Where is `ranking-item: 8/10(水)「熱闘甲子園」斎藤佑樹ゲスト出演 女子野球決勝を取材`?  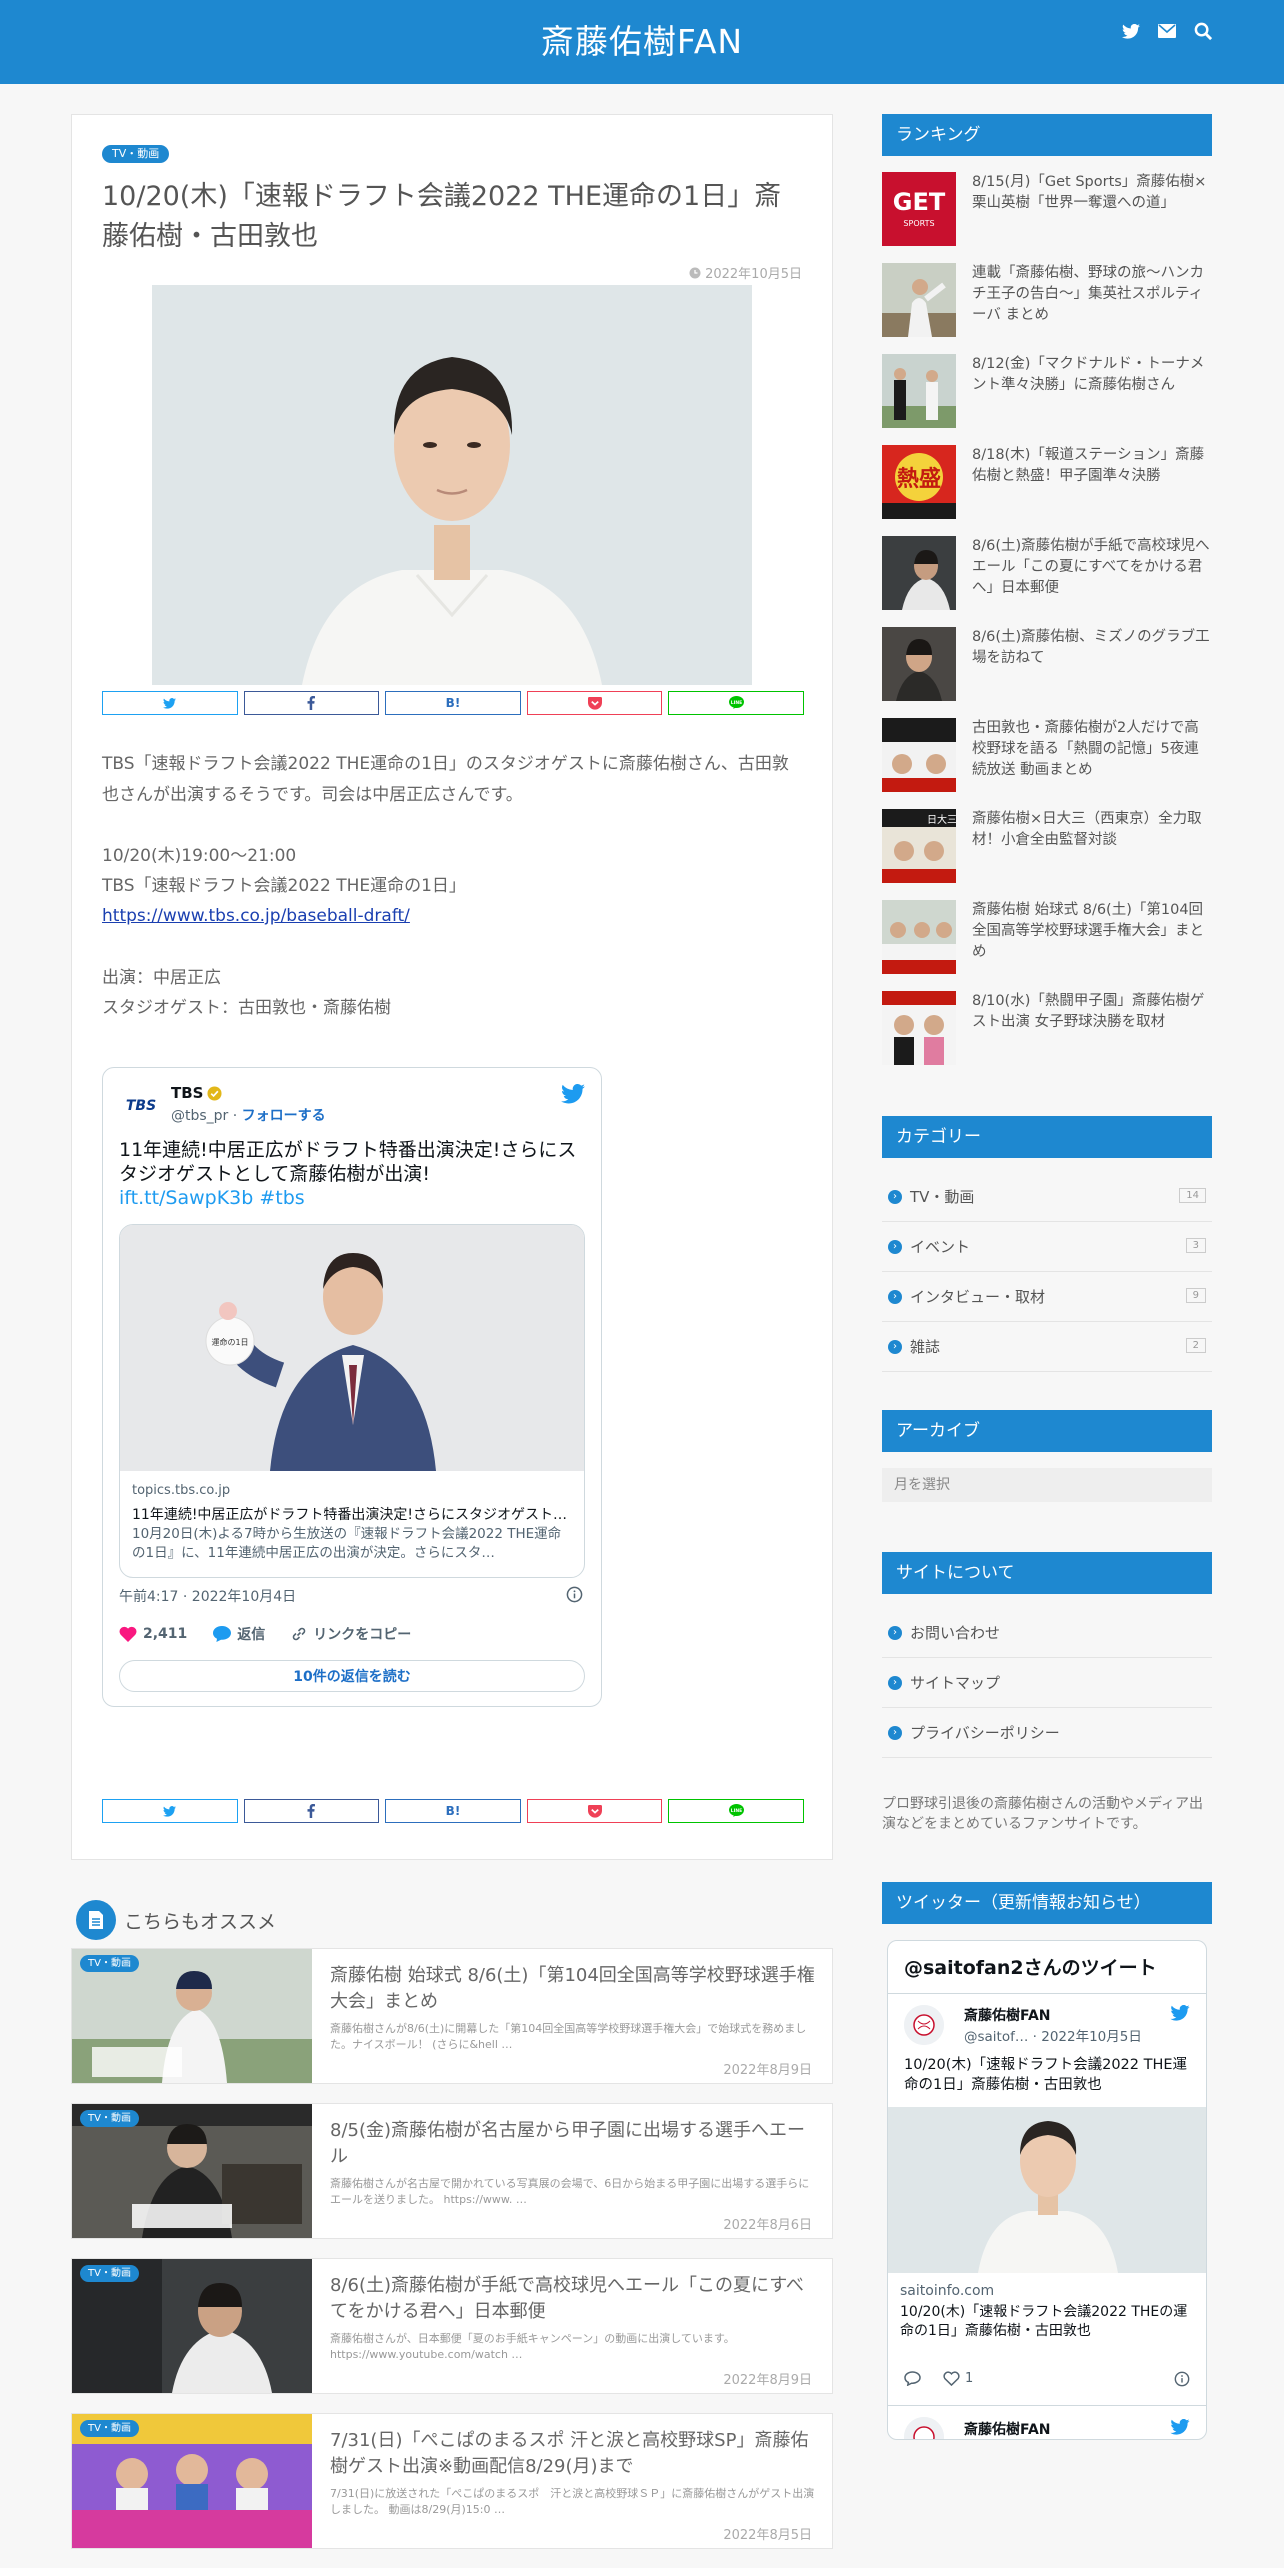
ranking-item: 8/10(水)「熱闘甲子園」斎藤佑樹ゲスト出演 女子野球決勝を取材 is located at coordinates (1047, 1029).